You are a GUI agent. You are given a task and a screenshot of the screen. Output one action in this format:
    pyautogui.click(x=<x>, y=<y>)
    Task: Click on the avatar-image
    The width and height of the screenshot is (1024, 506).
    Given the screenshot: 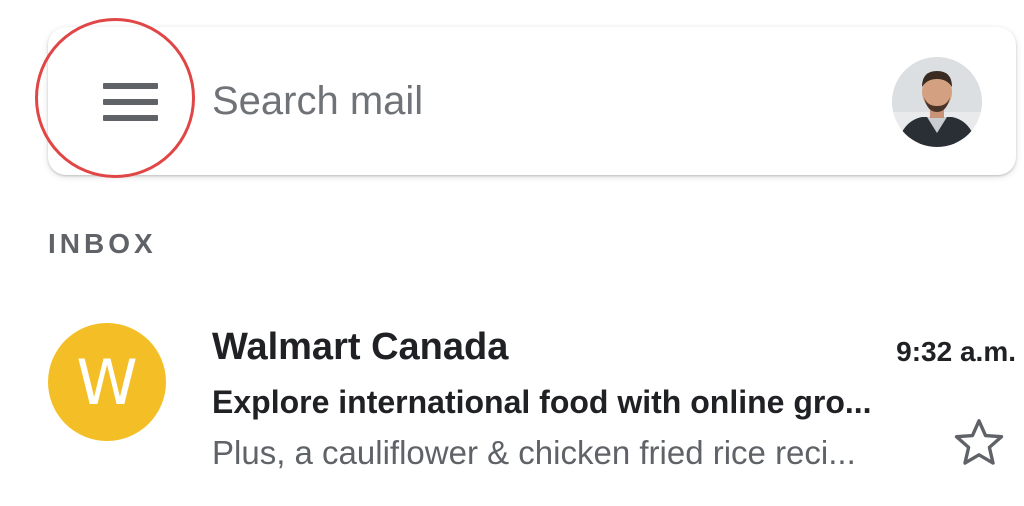 What is the action you would take?
    pyautogui.click(x=937, y=102)
    